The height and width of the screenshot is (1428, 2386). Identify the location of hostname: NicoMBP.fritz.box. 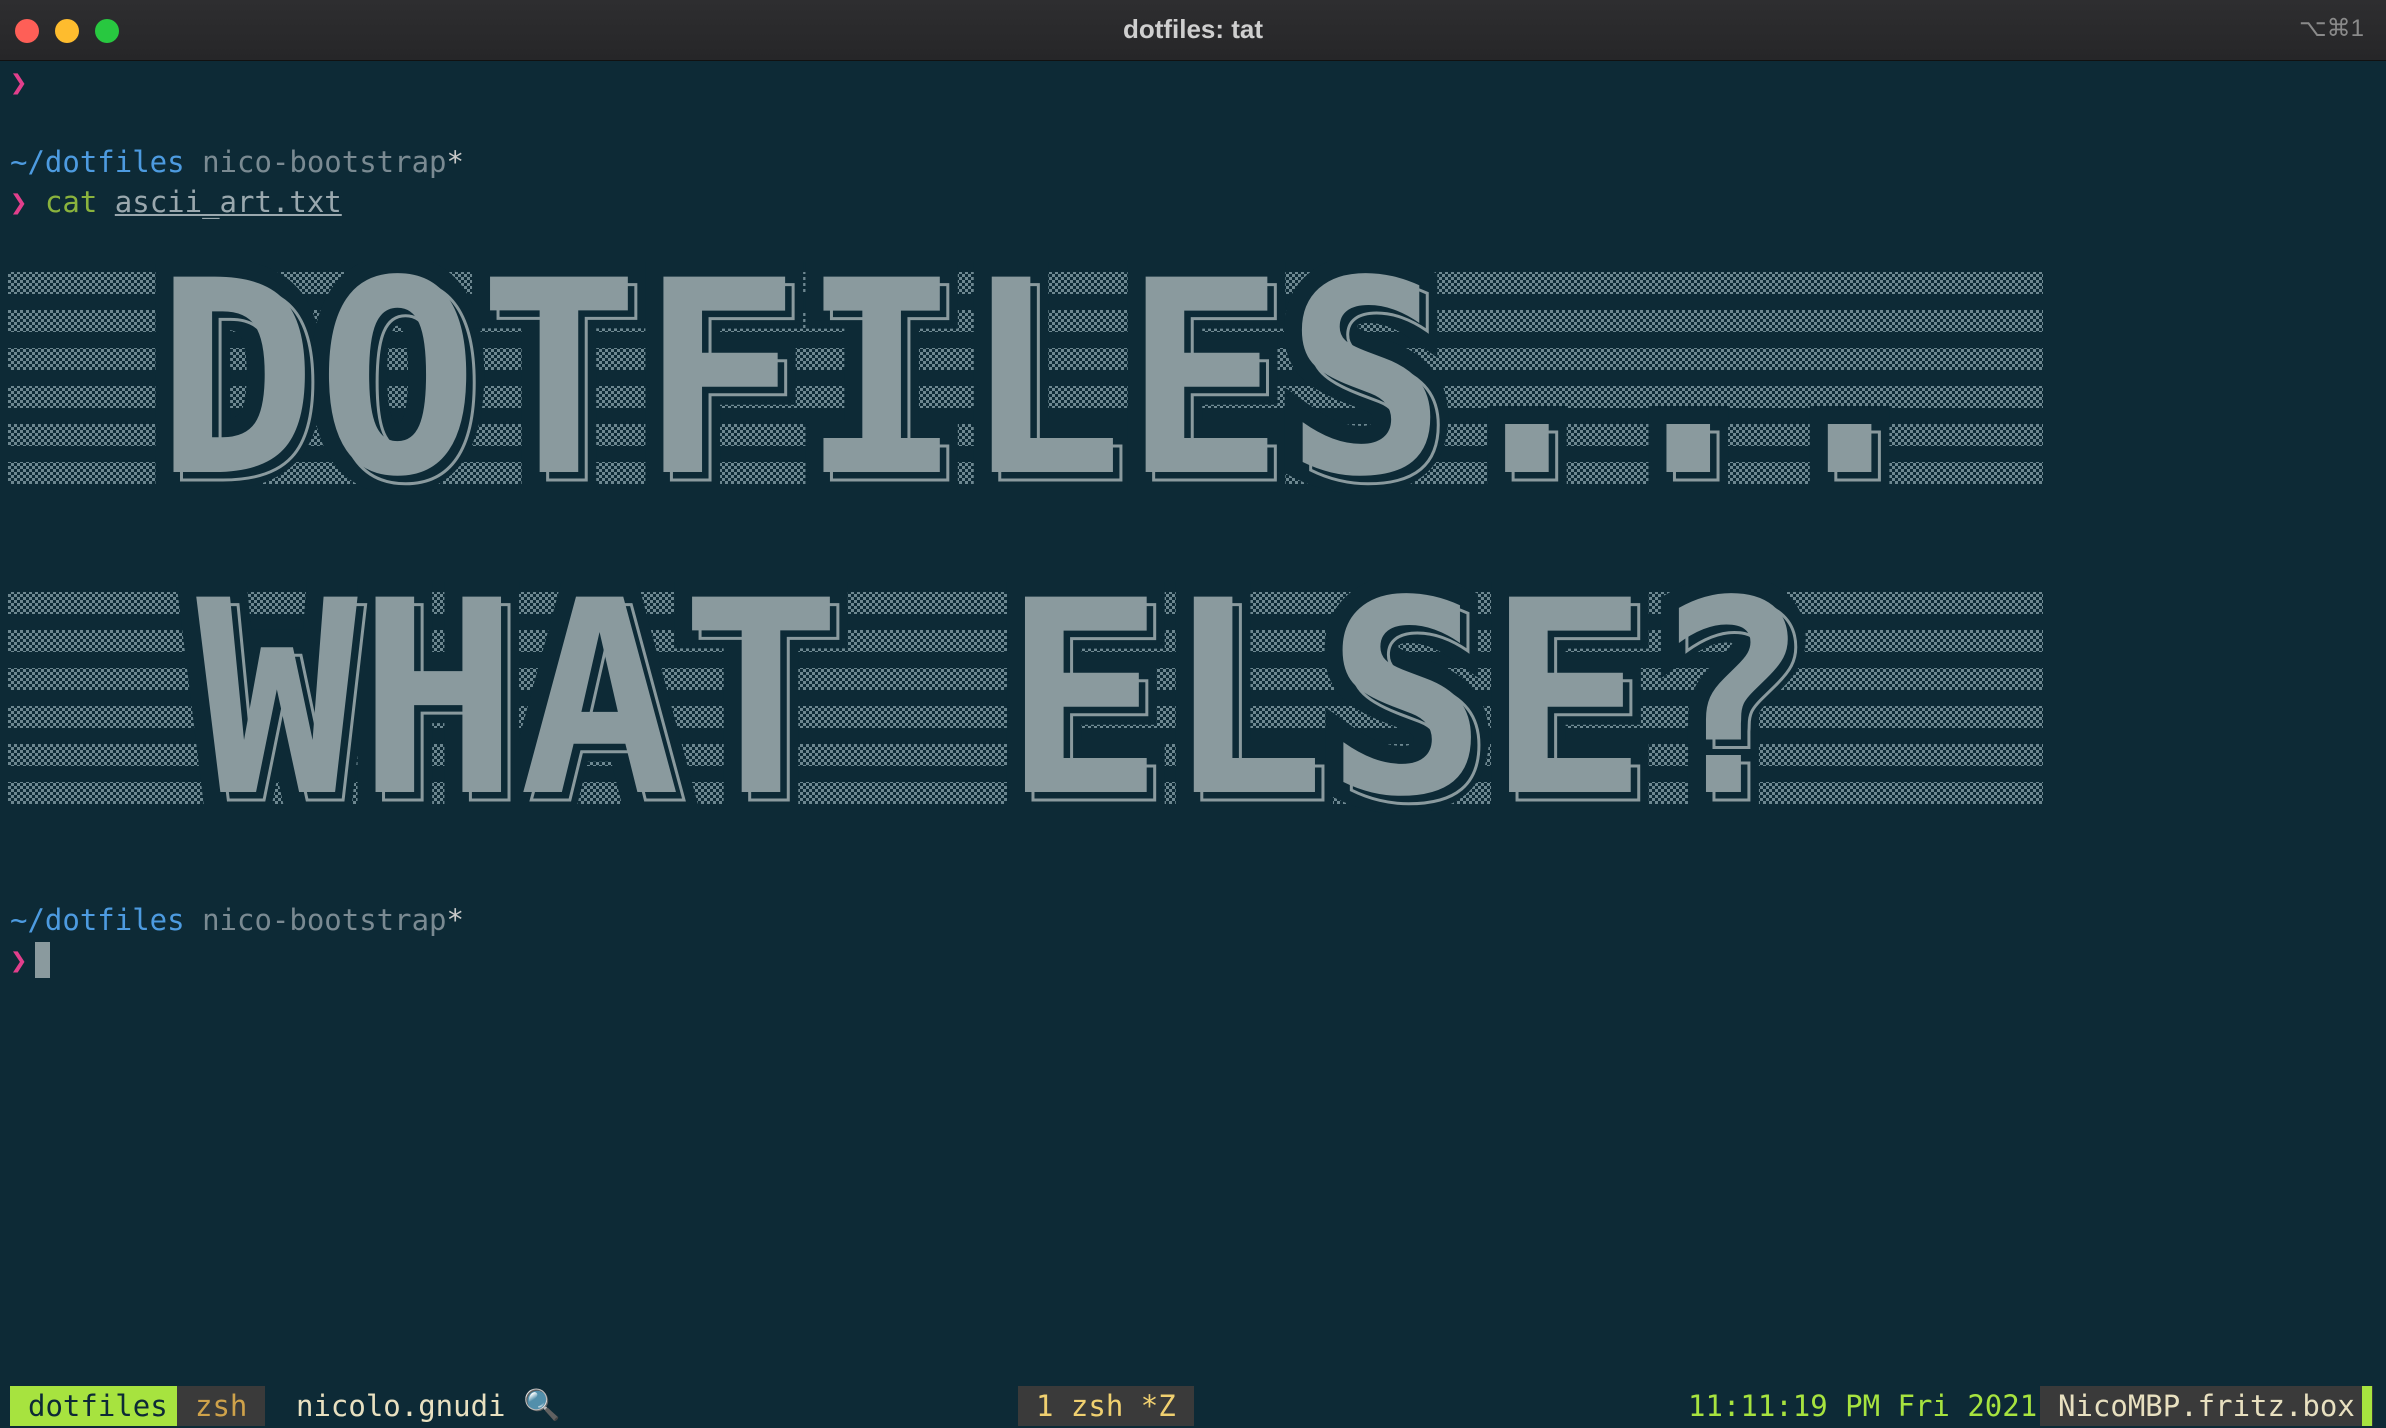
(2206, 1406).